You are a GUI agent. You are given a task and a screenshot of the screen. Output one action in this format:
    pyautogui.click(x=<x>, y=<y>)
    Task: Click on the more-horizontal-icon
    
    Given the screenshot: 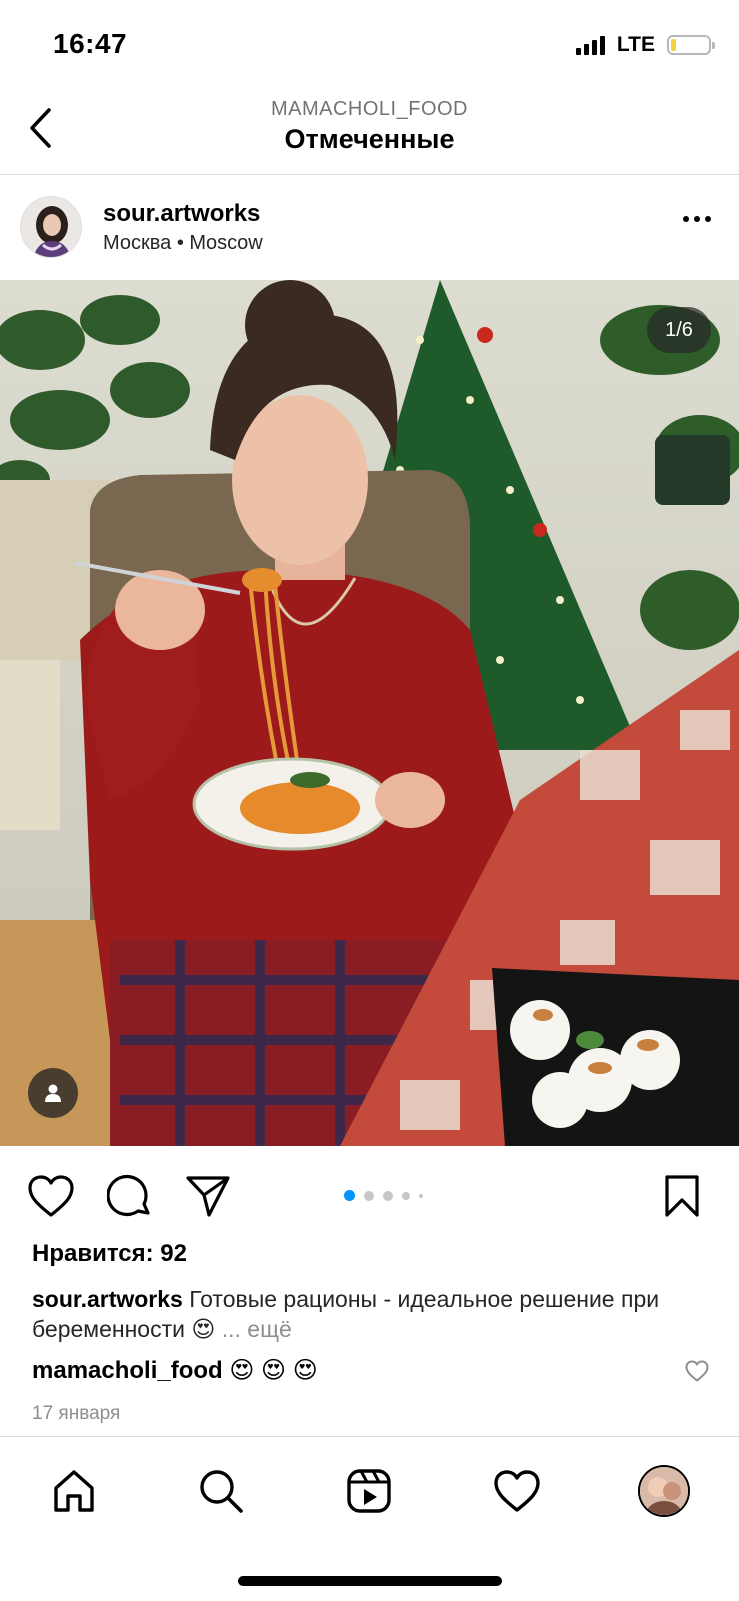 What is the action you would take?
    pyautogui.click(x=686, y=219)
    